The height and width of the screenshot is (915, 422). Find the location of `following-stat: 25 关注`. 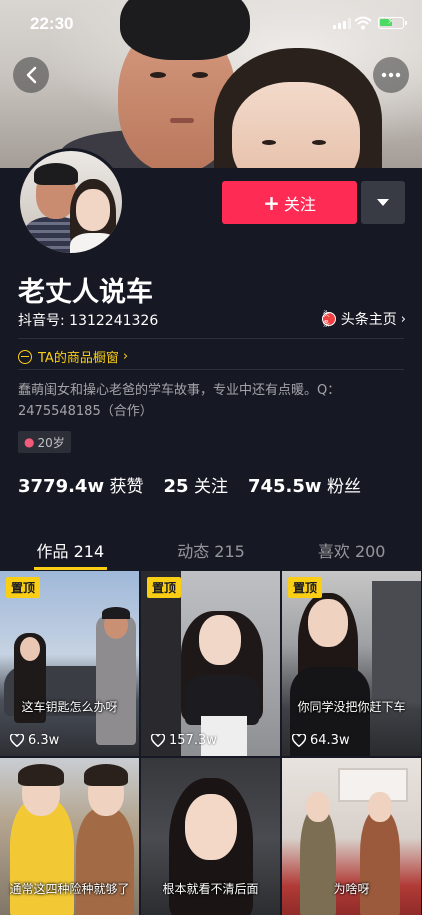

following-stat: 25 关注 is located at coordinates (196, 484).